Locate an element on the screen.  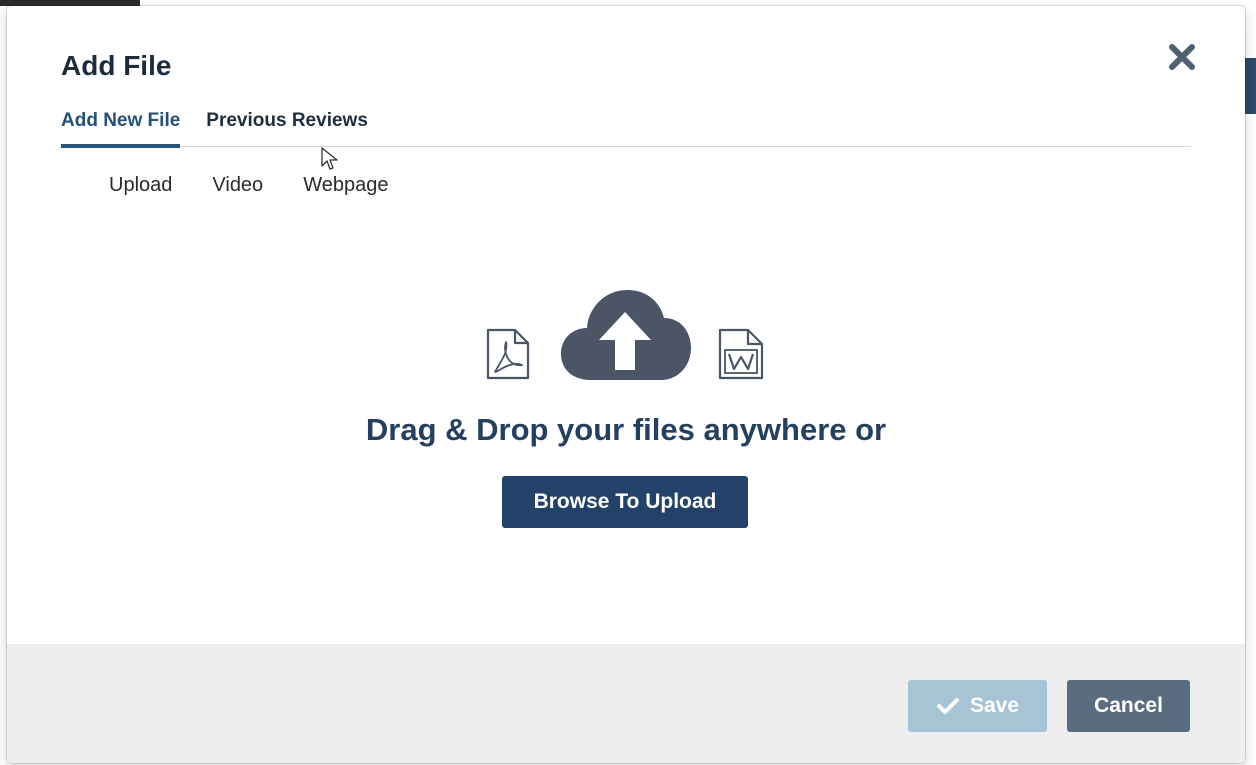
subtab-webpage: Webpage is located at coordinates (345, 185).